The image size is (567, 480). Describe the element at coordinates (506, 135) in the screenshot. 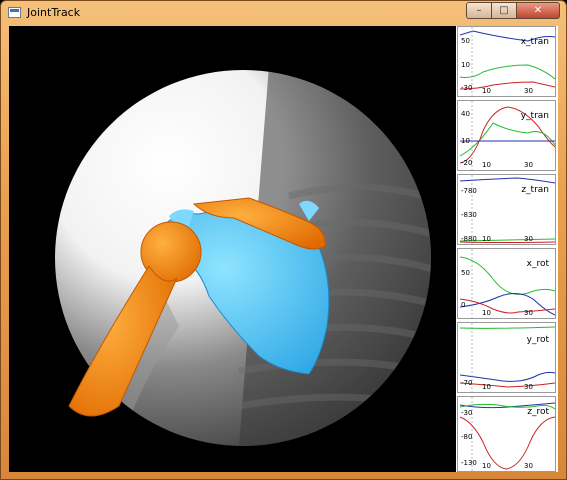

I see `plot-y-tran: y_tran 40 10 -20 10 30` at that location.